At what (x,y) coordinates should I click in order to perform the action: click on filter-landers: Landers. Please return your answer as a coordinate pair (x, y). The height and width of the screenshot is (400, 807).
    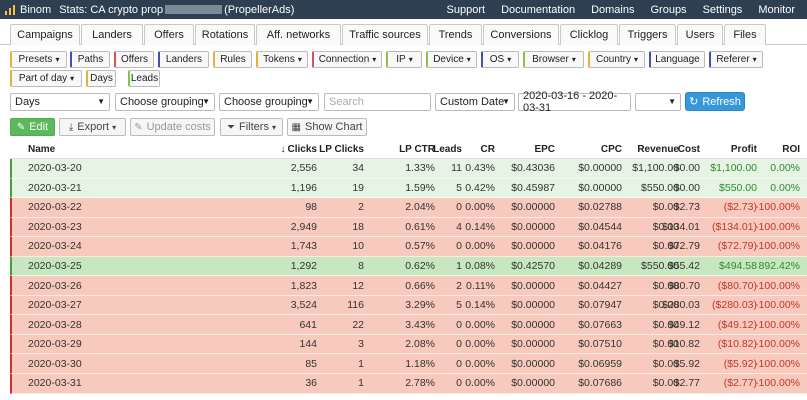
    Looking at the image, I should click on (183, 59).